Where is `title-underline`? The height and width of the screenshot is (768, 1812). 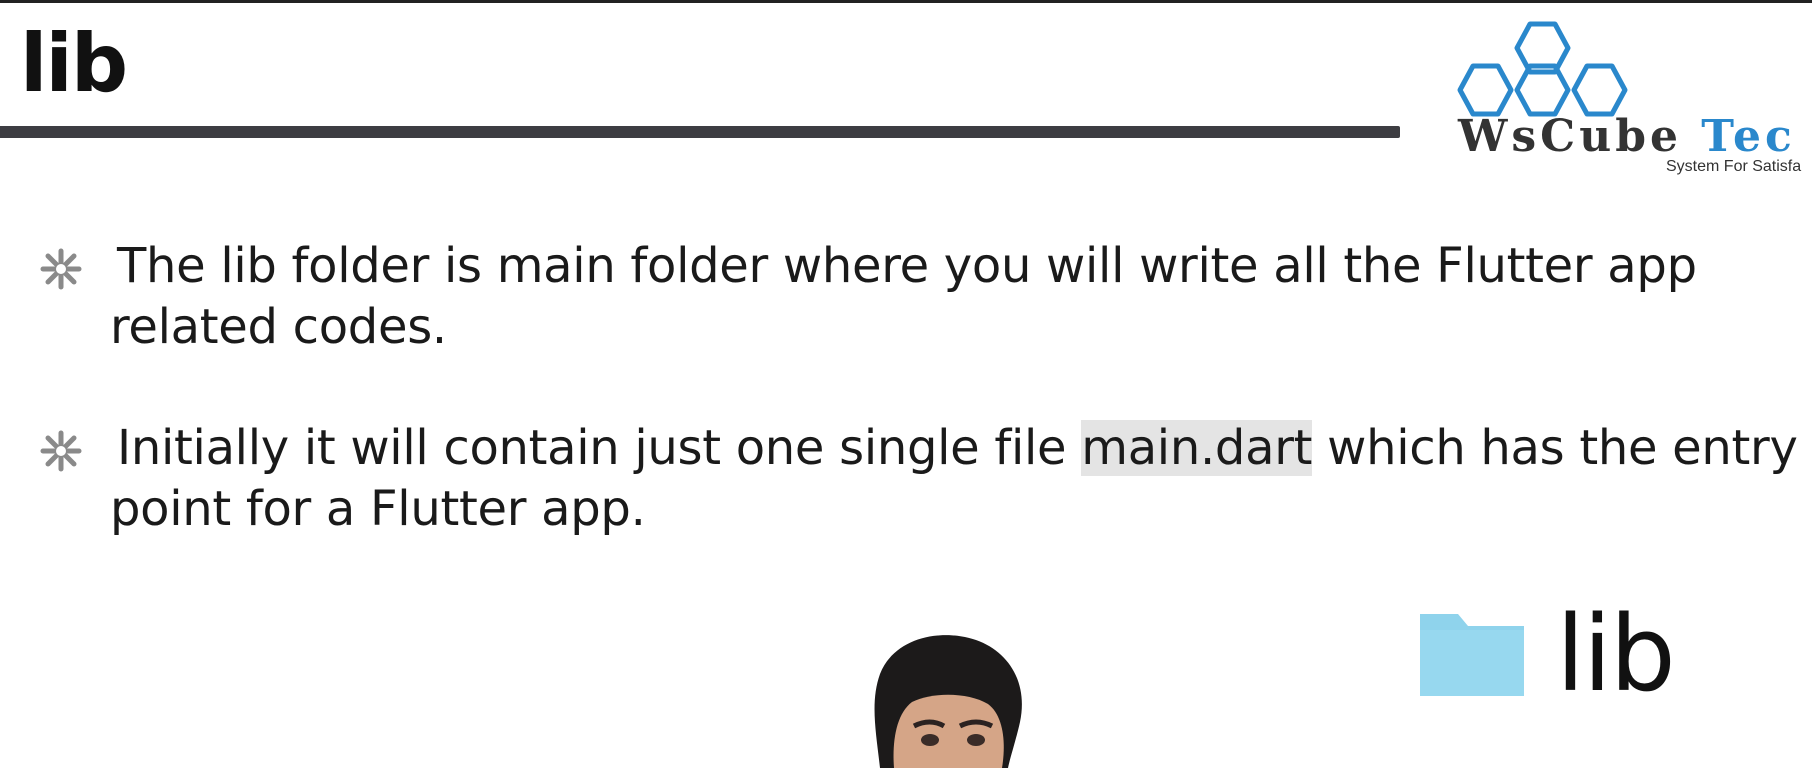 title-underline is located at coordinates (700, 132).